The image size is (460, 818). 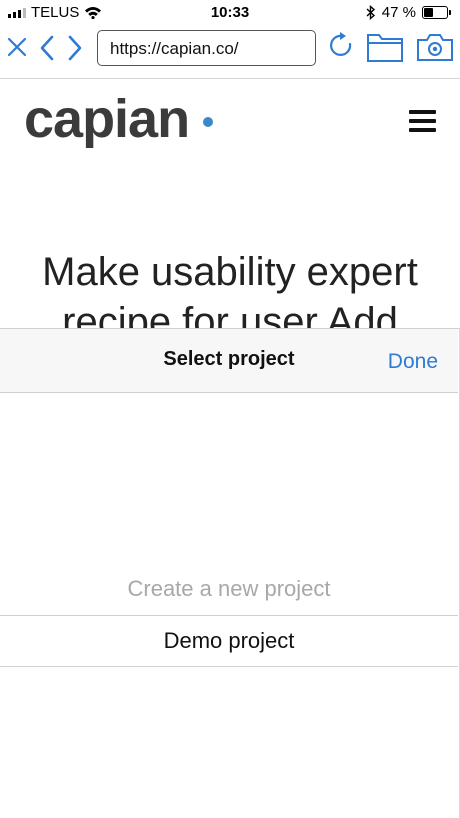 What do you see at coordinates (370, 12) in the screenshot?
I see `bluetooth-icon` at bounding box center [370, 12].